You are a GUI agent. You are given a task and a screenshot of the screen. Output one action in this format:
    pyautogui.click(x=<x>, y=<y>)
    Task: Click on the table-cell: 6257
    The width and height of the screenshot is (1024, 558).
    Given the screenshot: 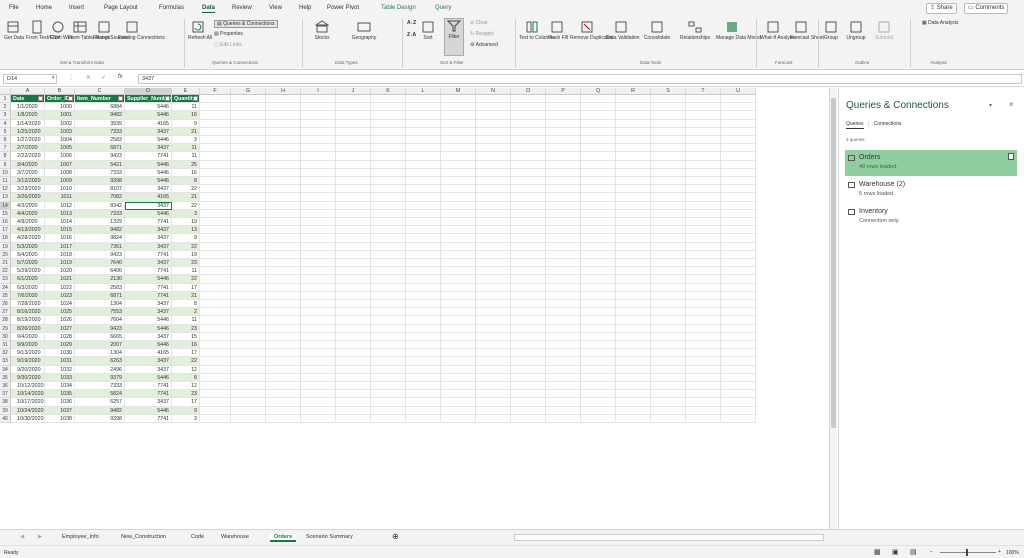 What is the action you would take?
    pyautogui.click(x=100, y=402)
    